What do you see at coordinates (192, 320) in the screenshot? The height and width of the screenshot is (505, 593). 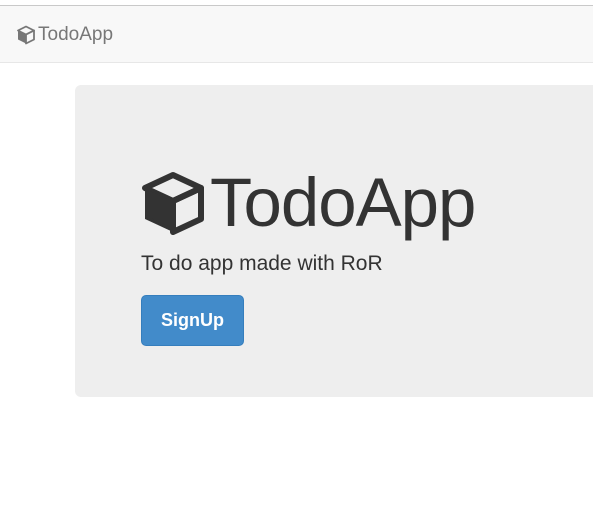 I see `signup-button: SignUp` at bounding box center [192, 320].